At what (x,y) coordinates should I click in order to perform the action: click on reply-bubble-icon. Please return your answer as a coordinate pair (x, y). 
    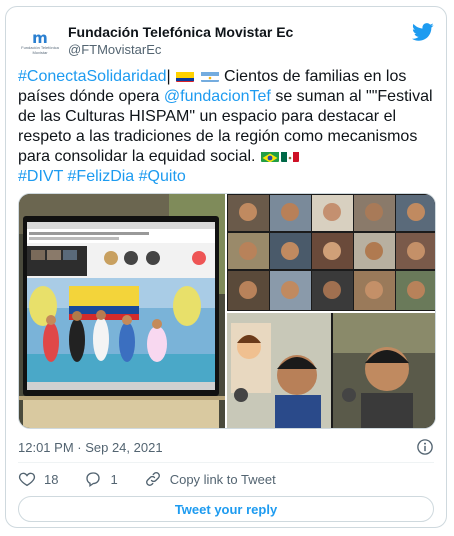
    Looking at the image, I should click on (93, 480).